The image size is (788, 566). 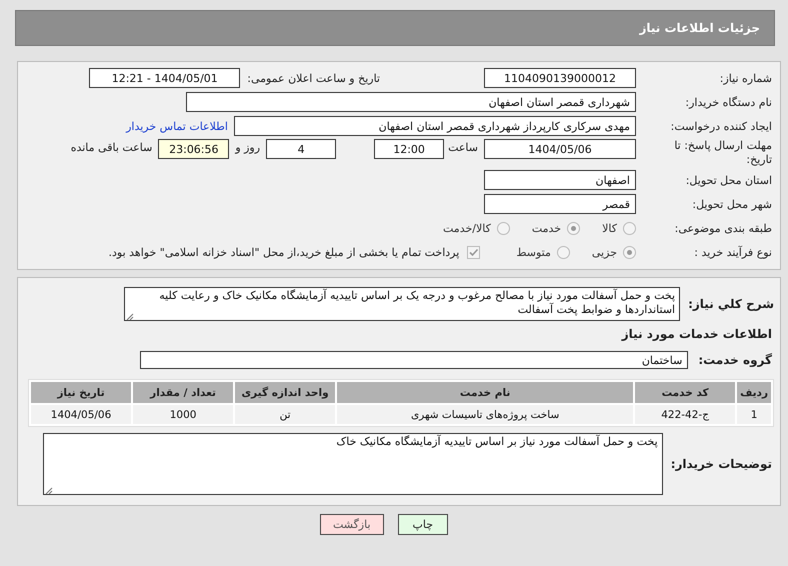 What do you see at coordinates (560, 78) in the screenshot?
I see `field-value: 1104090139000012` at bounding box center [560, 78].